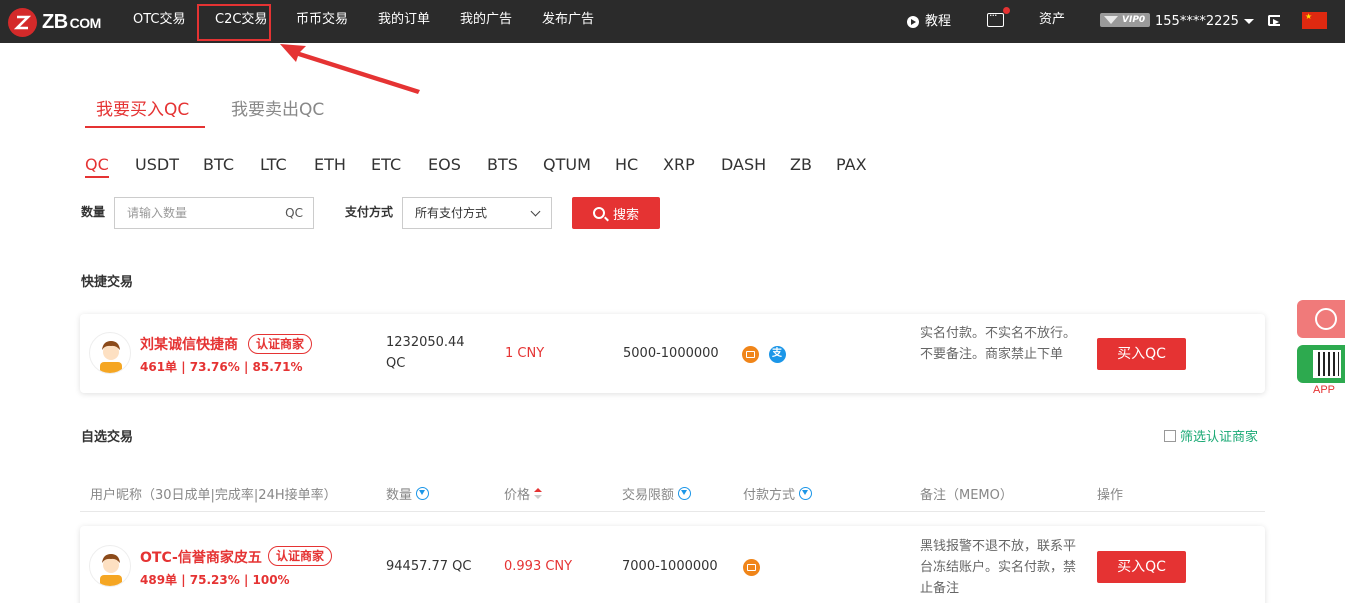 Image resolution: width=1345 pixels, height=603 pixels. I want to click on zb-logo: ZB COM, so click(54, 22).